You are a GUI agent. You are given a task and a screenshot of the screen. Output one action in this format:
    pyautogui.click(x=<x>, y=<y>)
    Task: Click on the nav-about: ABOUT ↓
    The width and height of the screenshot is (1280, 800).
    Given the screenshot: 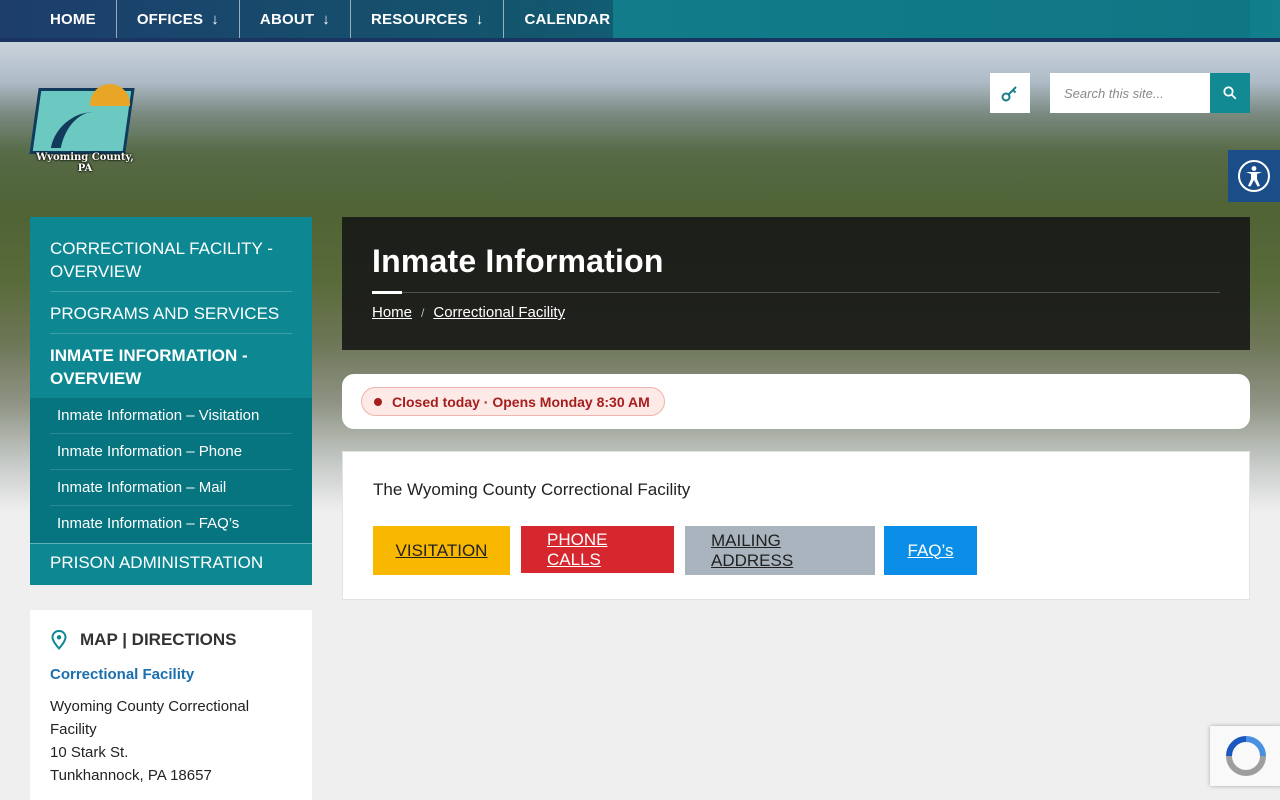 What is the action you would take?
    pyautogui.click(x=295, y=19)
    